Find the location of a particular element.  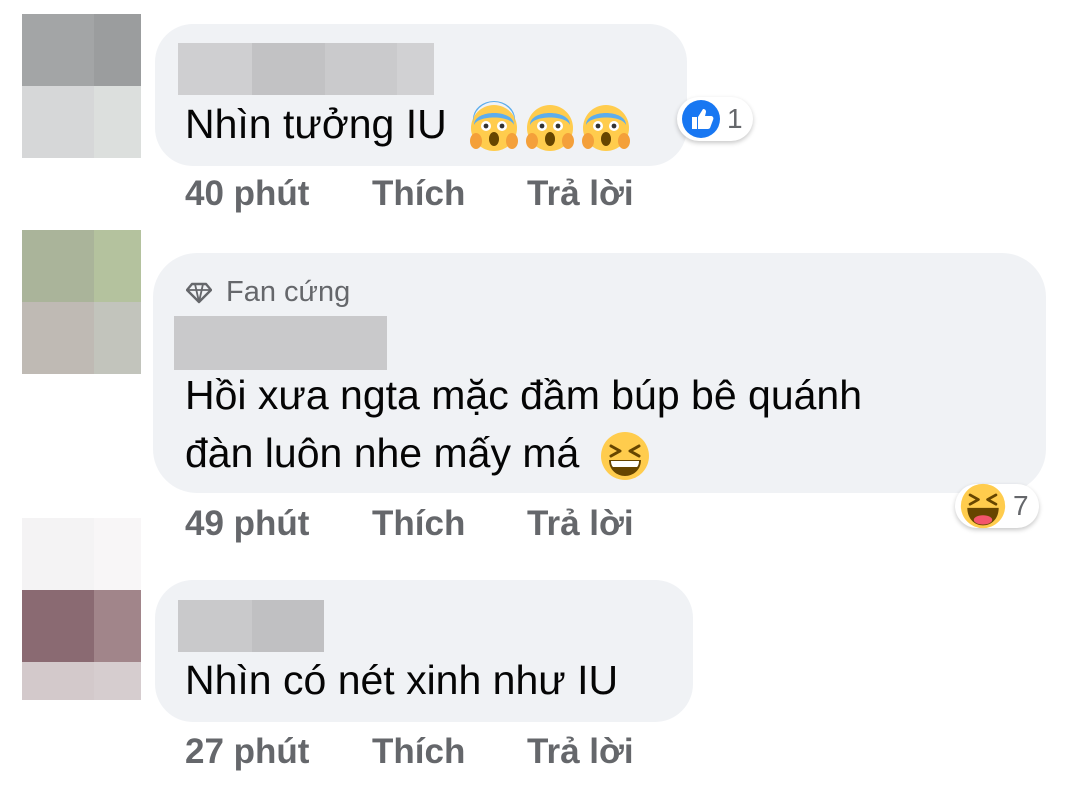

reaction-summary: 7 is located at coordinates (997, 506).